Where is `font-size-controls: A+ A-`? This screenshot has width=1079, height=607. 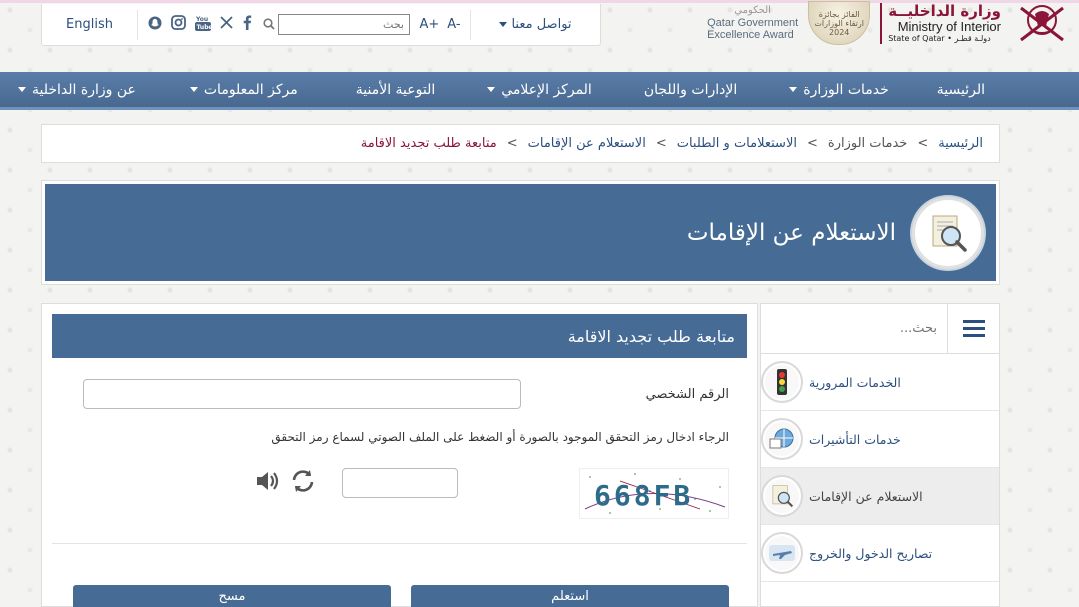
font-size-controls: A+ A- is located at coordinates (440, 24).